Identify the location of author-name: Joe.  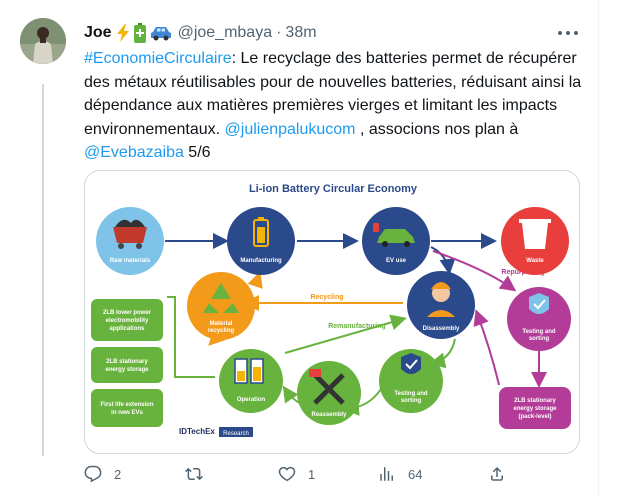
(98, 33).